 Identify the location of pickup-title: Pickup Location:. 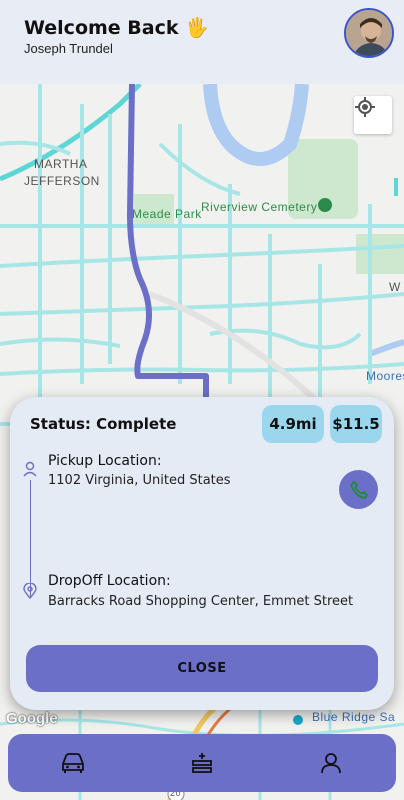
(105, 461).